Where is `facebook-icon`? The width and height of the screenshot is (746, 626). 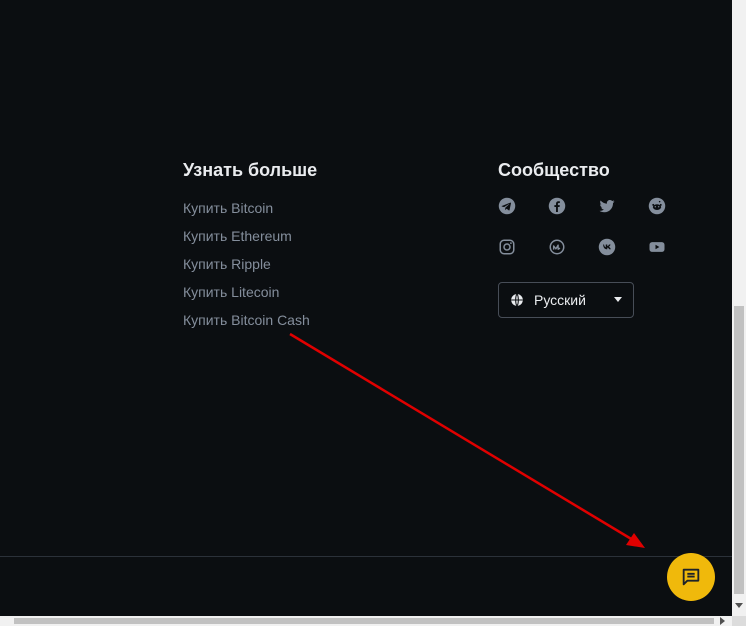
facebook-icon is located at coordinates (557, 206).